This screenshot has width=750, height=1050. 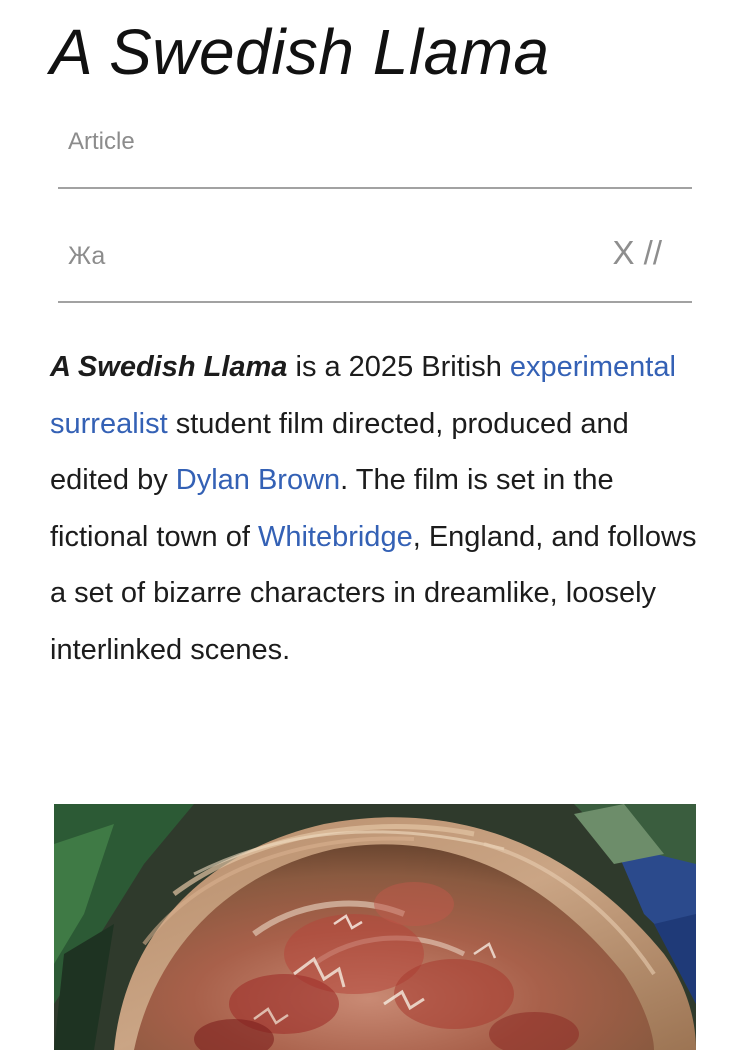 What do you see at coordinates (300, 52) in the screenshot?
I see `page-title: A Swedish Llama` at bounding box center [300, 52].